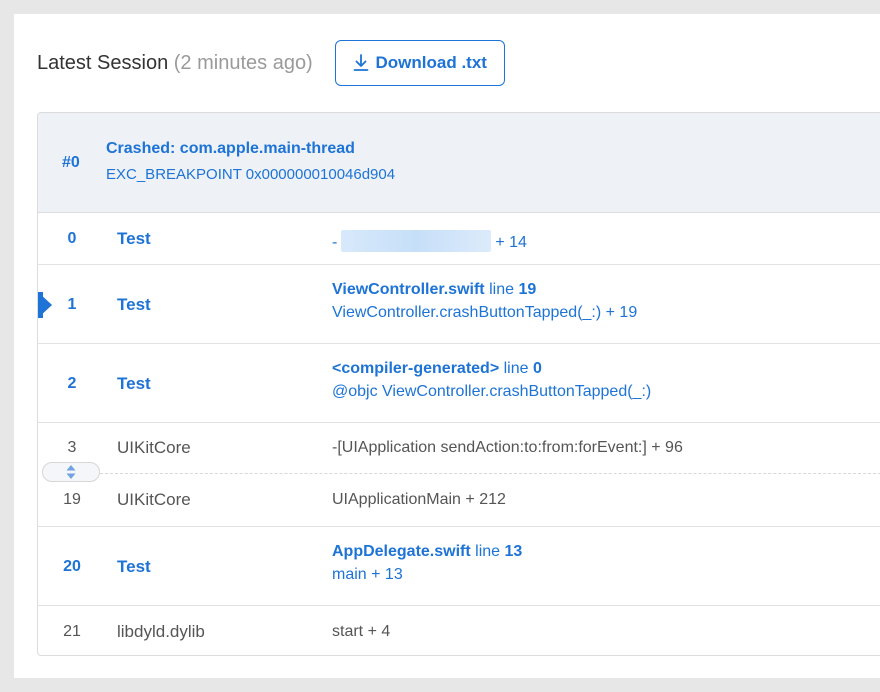 The width and height of the screenshot is (880, 692). I want to click on exception-reason: EXC_BREAKPOINT 0x000000010046d904, so click(251, 174).